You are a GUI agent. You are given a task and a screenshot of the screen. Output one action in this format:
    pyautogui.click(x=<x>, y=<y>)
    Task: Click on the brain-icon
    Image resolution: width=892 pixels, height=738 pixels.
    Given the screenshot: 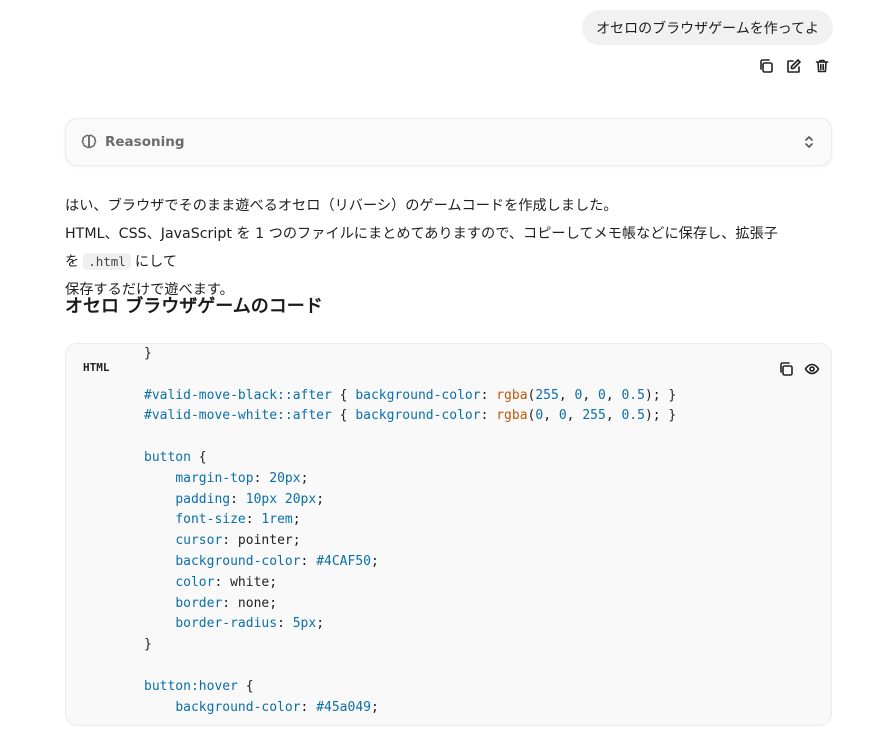 What is the action you would take?
    pyautogui.click(x=89, y=142)
    